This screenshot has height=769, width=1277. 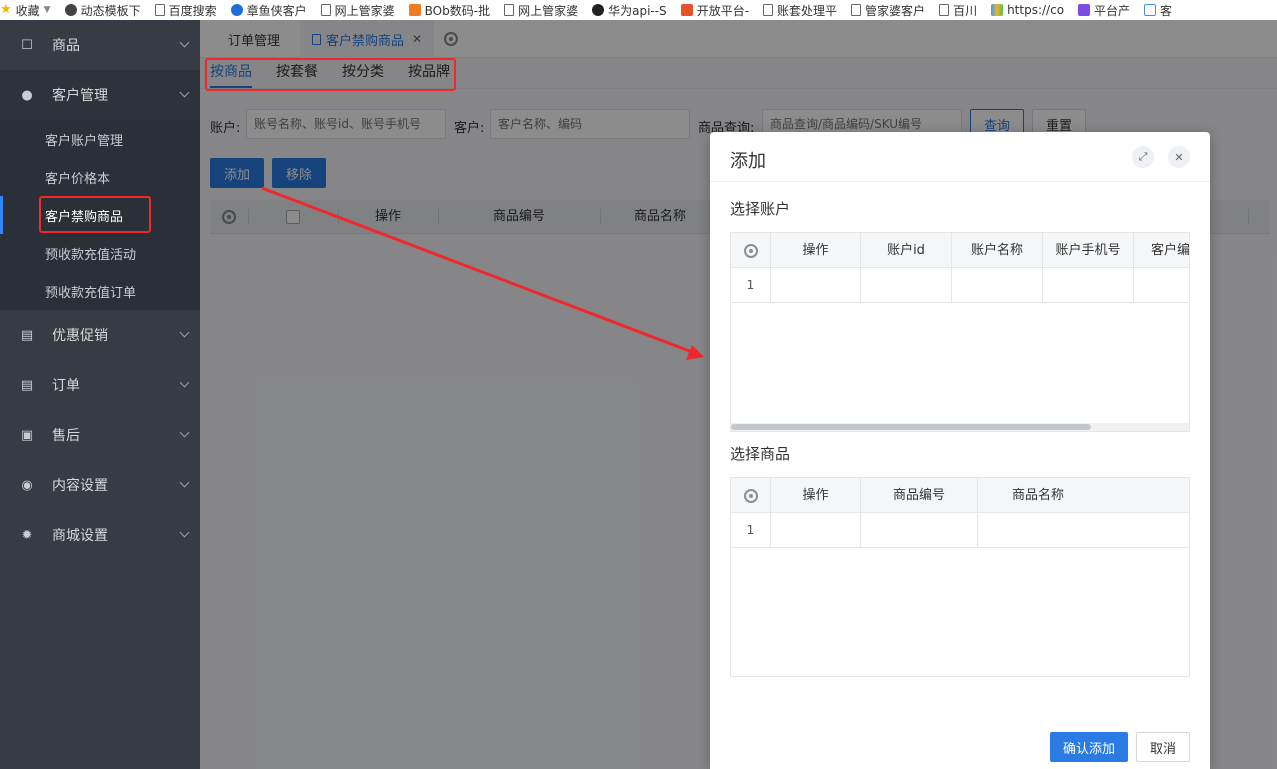 What do you see at coordinates (1088, 250) in the screenshot?
I see `column-account-phone: 账户手机号` at bounding box center [1088, 250].